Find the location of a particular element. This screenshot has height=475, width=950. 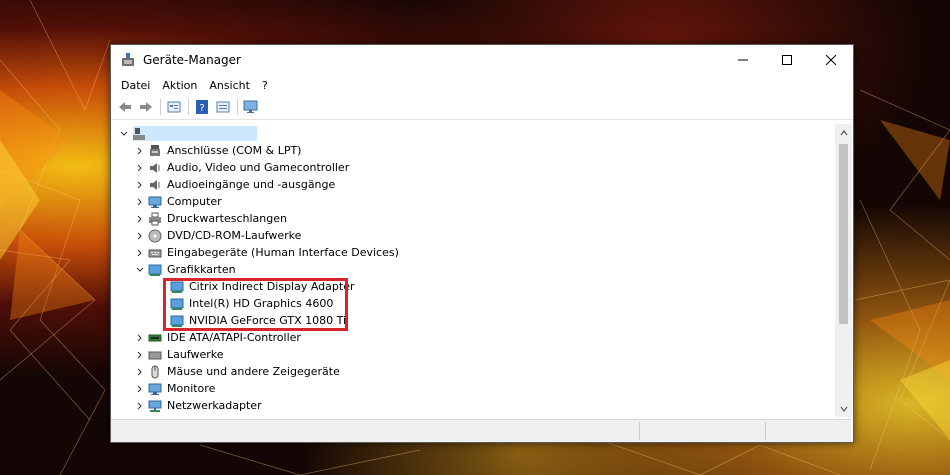

printer-icon is located at coordinates (155, 219).